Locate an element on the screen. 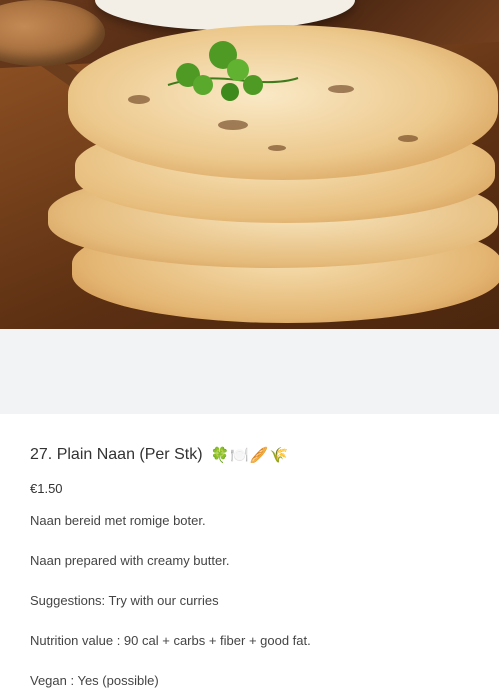 This screenshot has width=499, height=694. item-name: 27. Plain Naan (Per Stk) is located at coordinates (116, 454).